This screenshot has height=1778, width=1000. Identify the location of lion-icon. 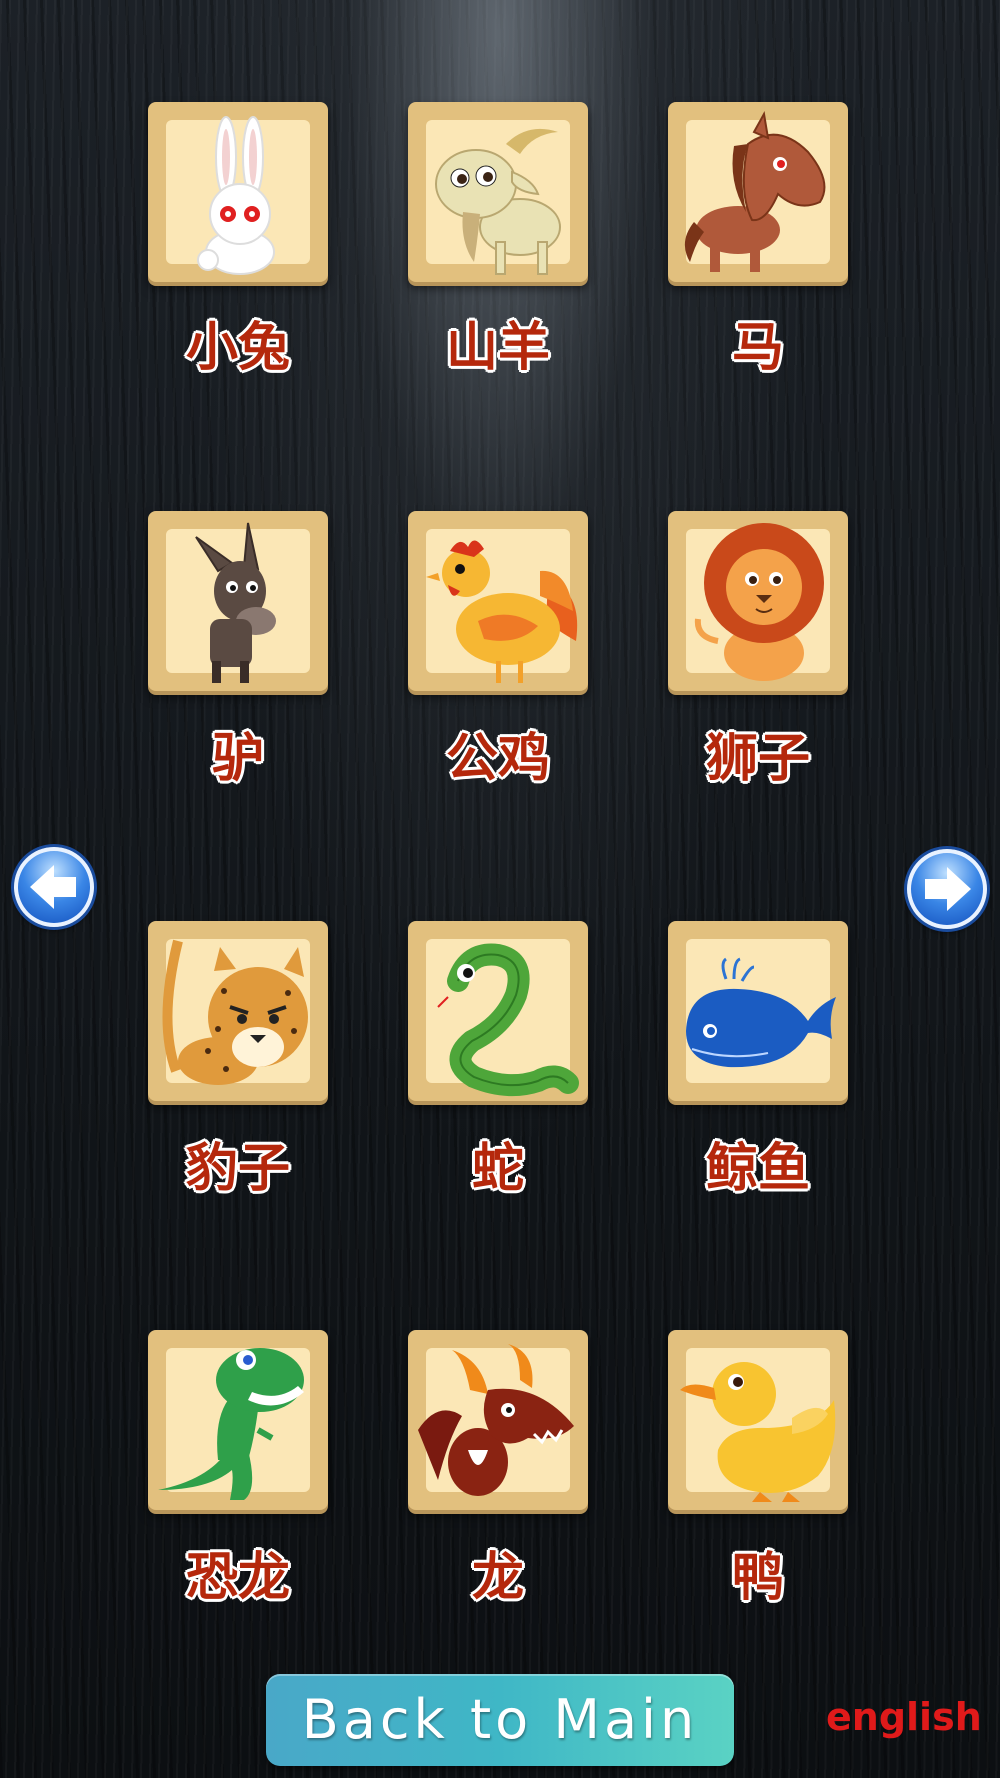
(759, 602).